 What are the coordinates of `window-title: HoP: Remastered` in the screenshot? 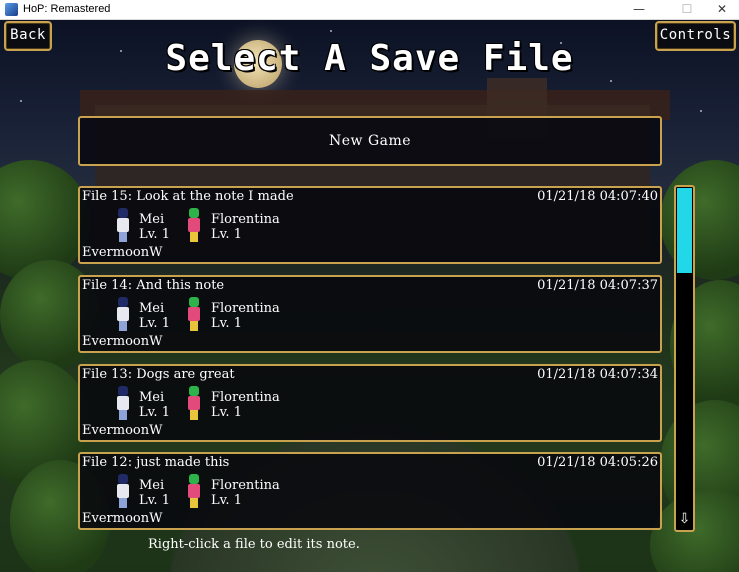 It's located at (67, 9).